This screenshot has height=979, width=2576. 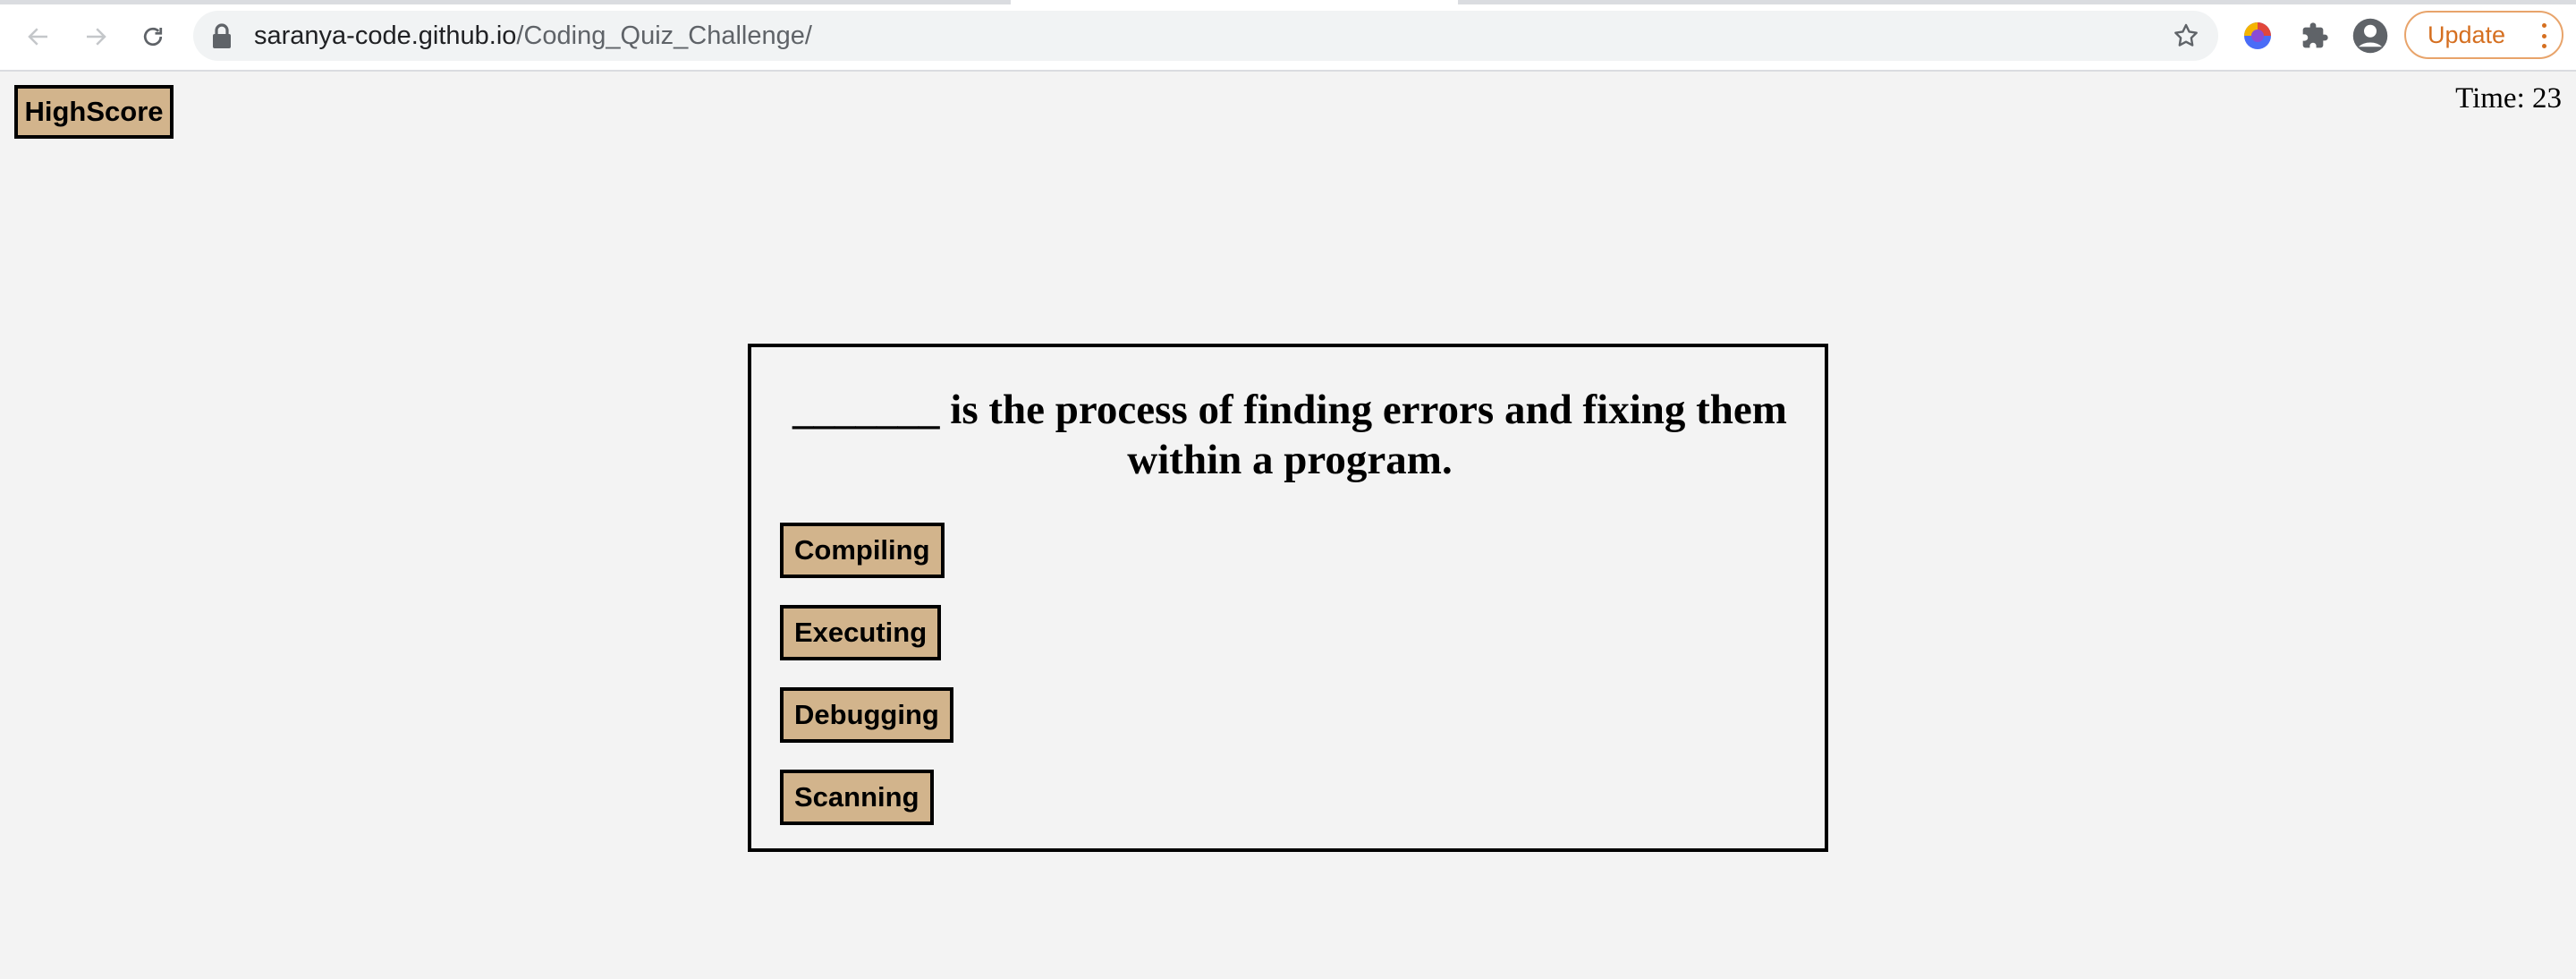 What do you see at coordinates (222, 35) in the screenshot?
I see `lock-icon` at bounding box center [222, 35].